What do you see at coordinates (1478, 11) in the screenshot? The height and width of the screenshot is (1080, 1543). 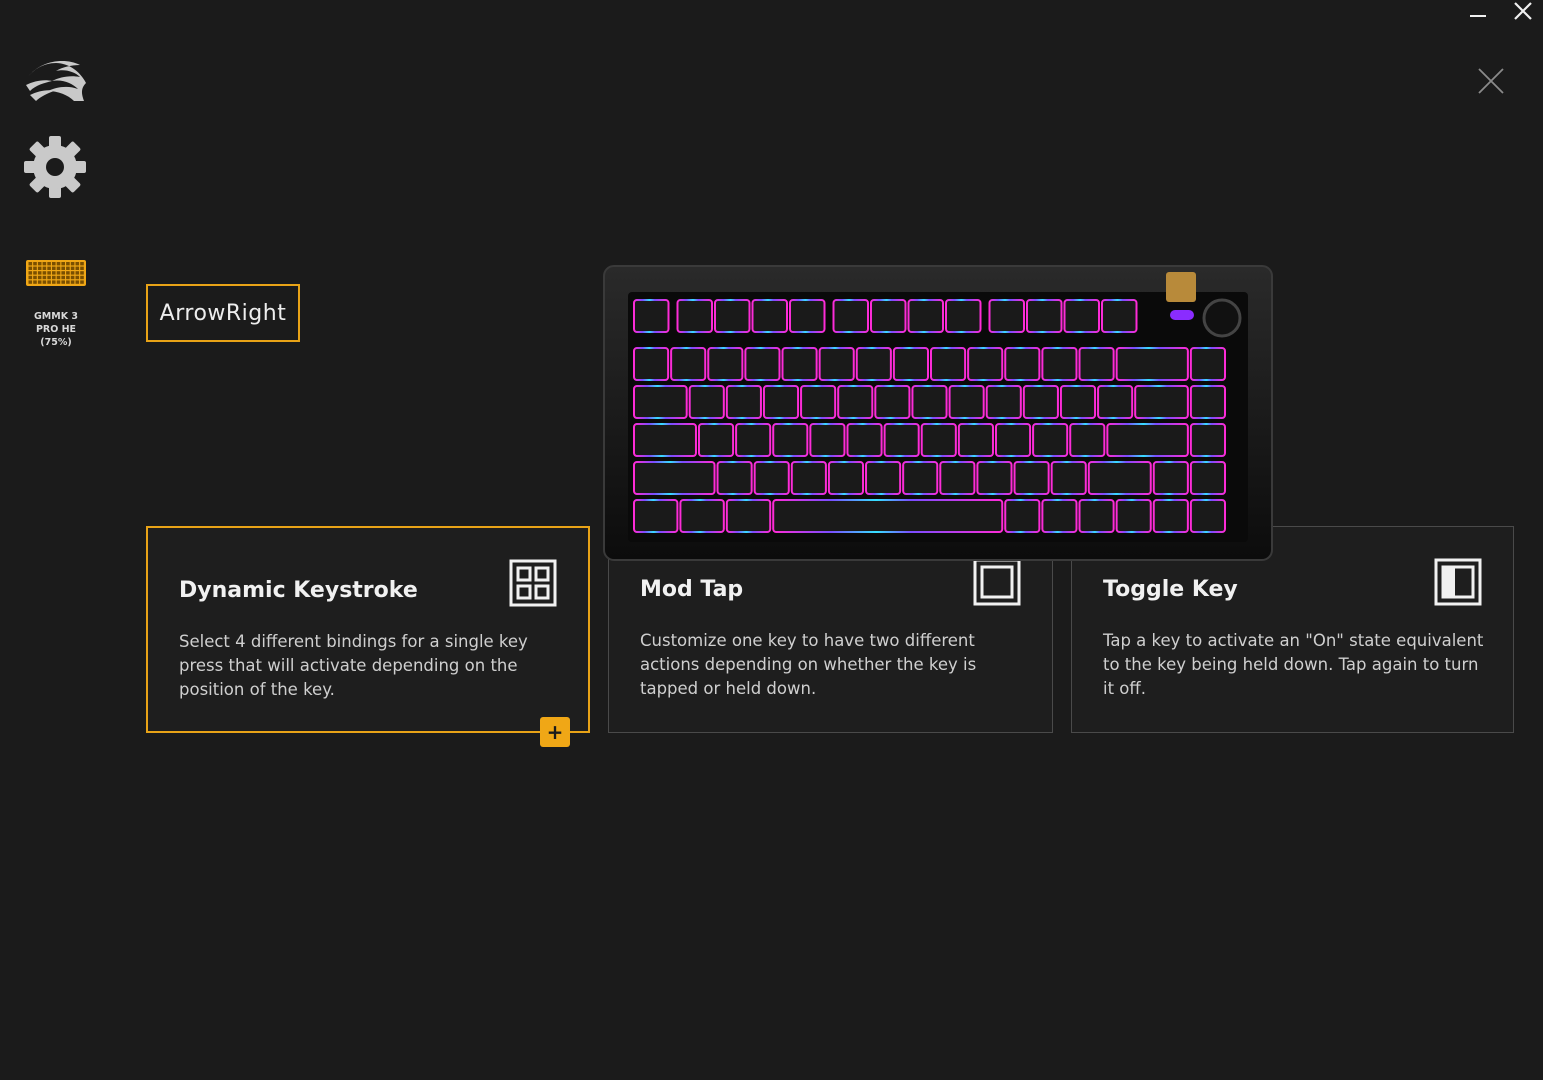 I see `minimize-icon` at bounding box center [1478, 11].